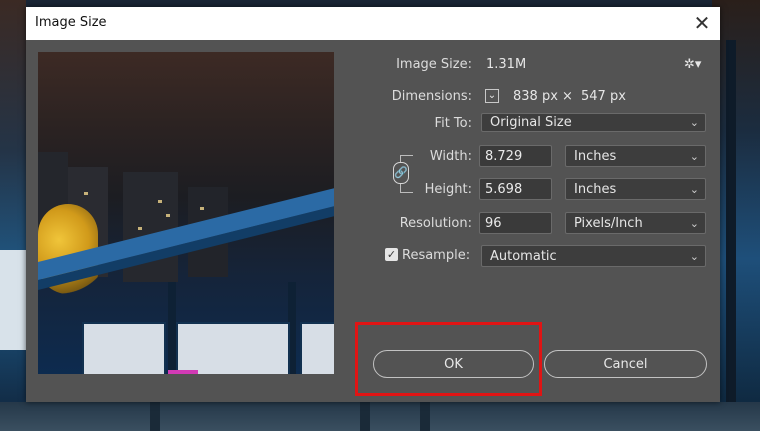 The height and width of the screenshot is (431, 760). I want to click on width-input: 8.729, so click(515, 156).